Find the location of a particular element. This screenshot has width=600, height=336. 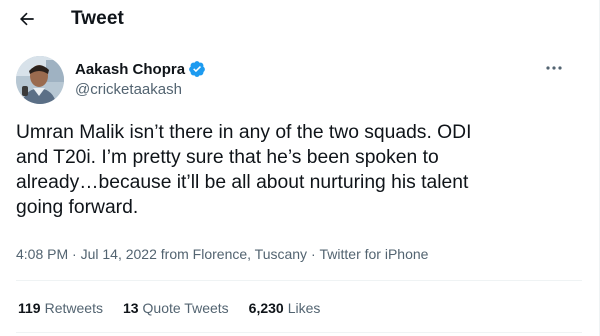

retweets-label: Retweets is located at coordinates (73, 308).